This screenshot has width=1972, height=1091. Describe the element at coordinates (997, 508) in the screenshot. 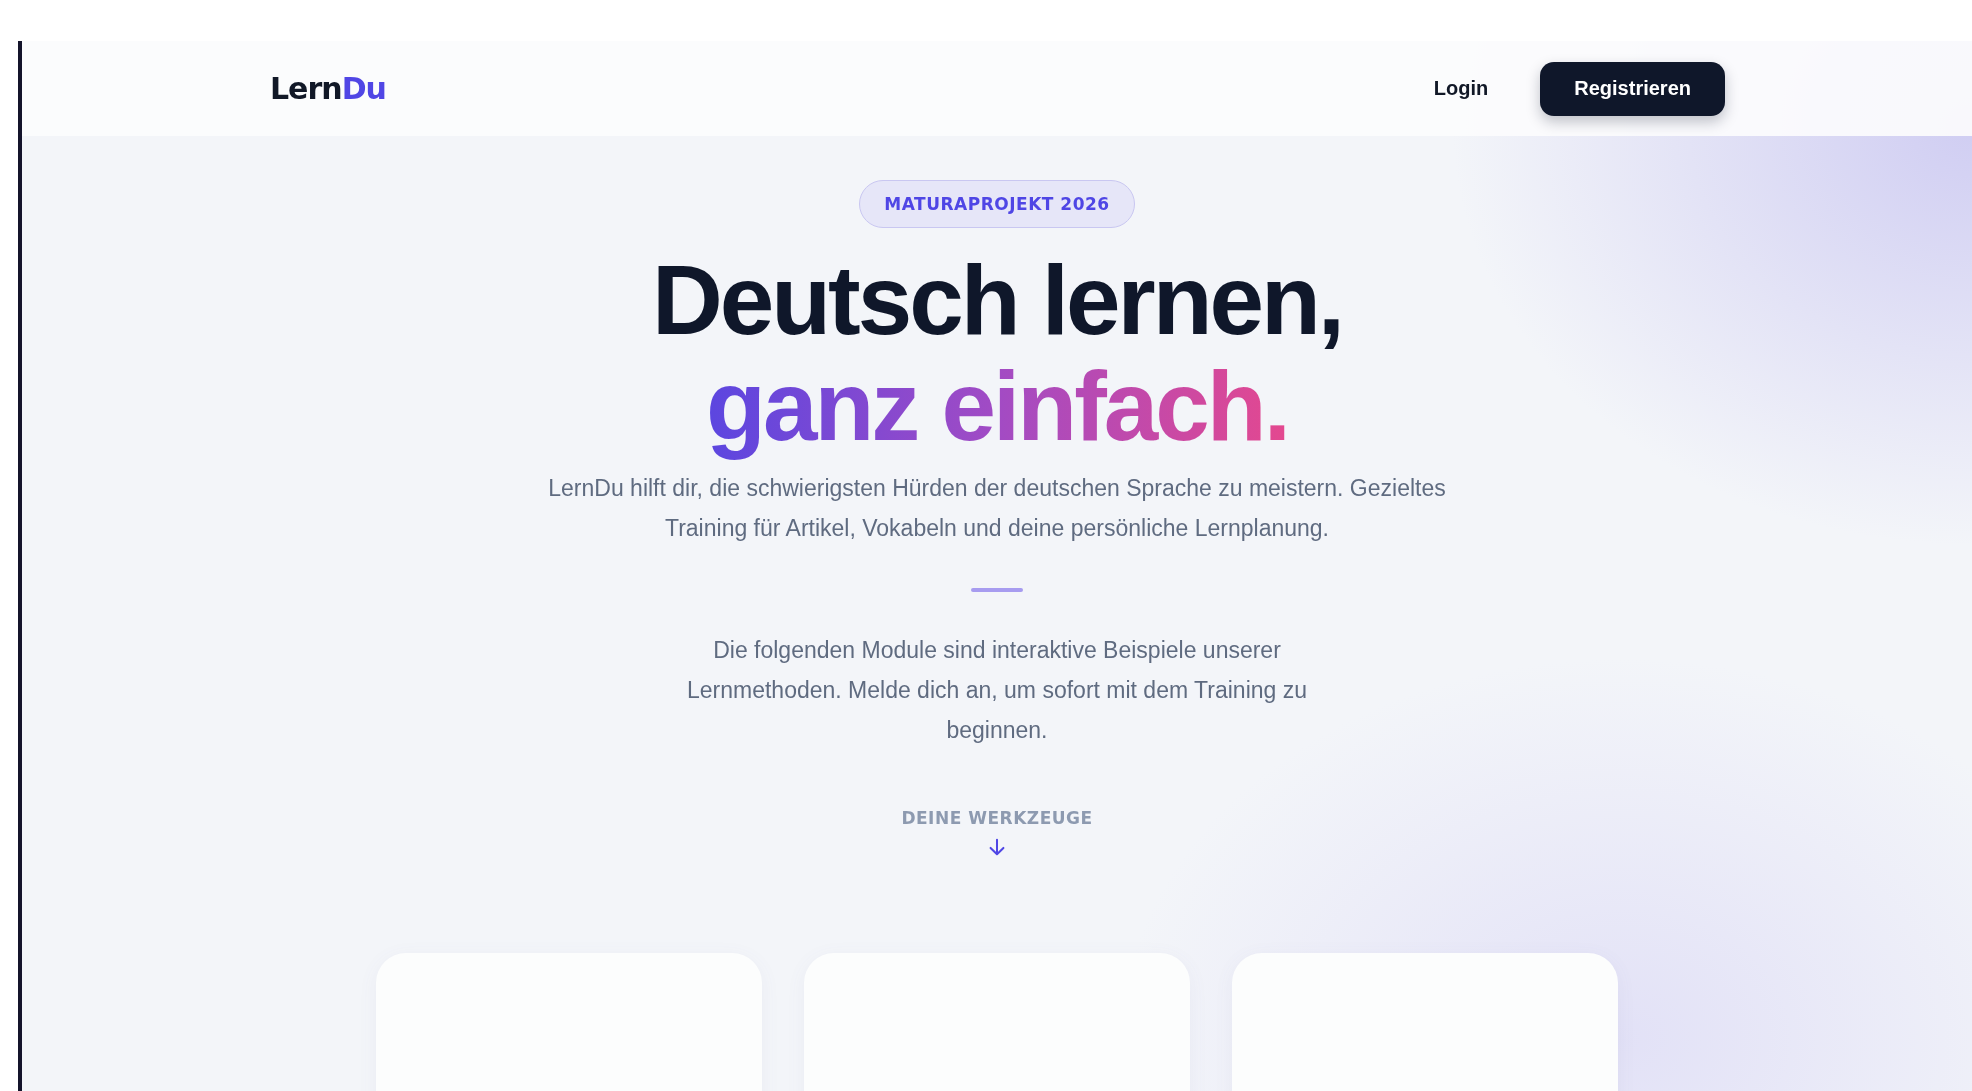

I see `intro-text: LernDu hilft dir, die schwierigsten Hürden der deutschen Sprache zu meistern. Gezieltes Training für Artikel, Vokabeln und deine persönliche Lernplanung.` at that location.